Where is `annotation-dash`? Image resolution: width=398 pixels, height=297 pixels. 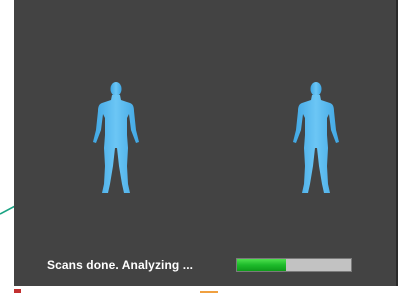
annotation-dash is located at coordinates (209, 292).